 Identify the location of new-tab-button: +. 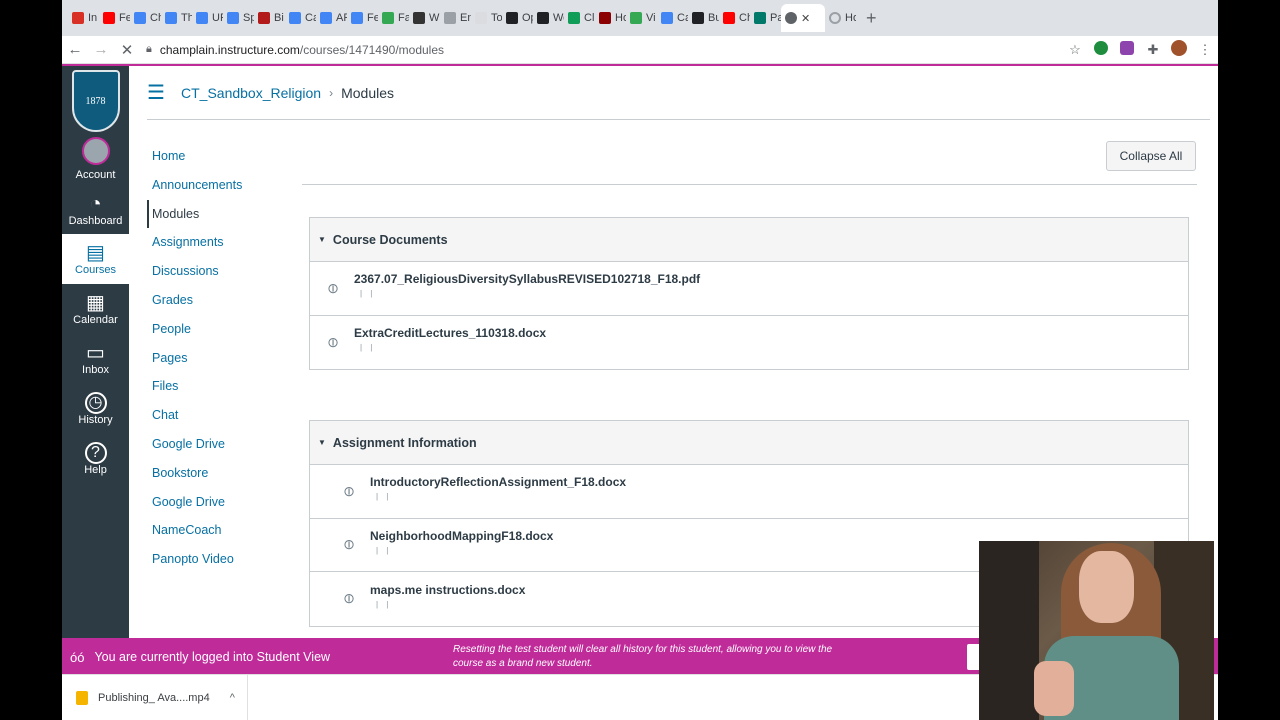
(871, 18).